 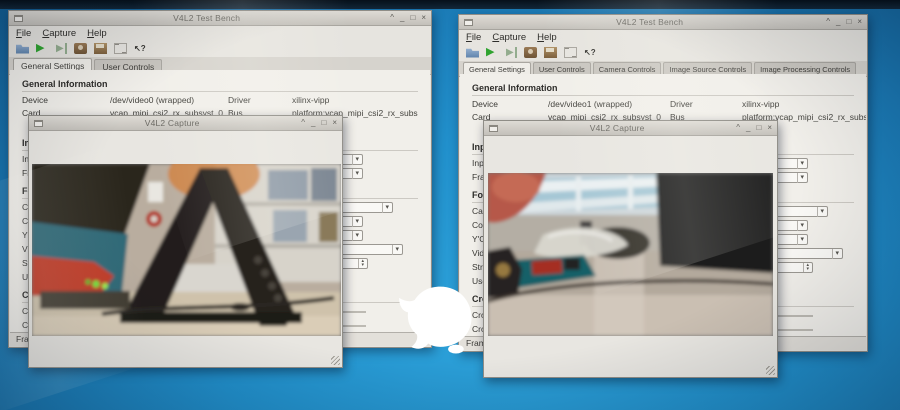 What do you see at coordinates (186, 250) in the screenshot?
I see `capture-video-left` at bounding box center [186, 250].